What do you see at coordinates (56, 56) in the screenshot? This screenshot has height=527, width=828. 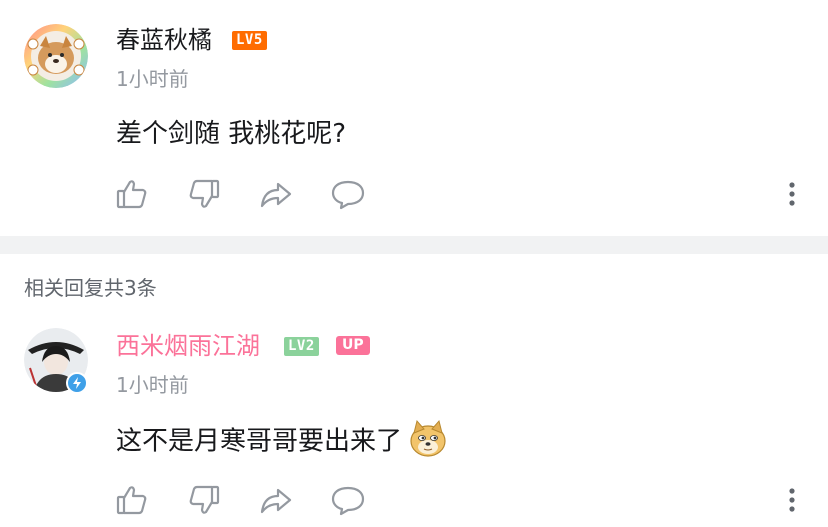 I see `avatar` at bounding box center [56, 56].